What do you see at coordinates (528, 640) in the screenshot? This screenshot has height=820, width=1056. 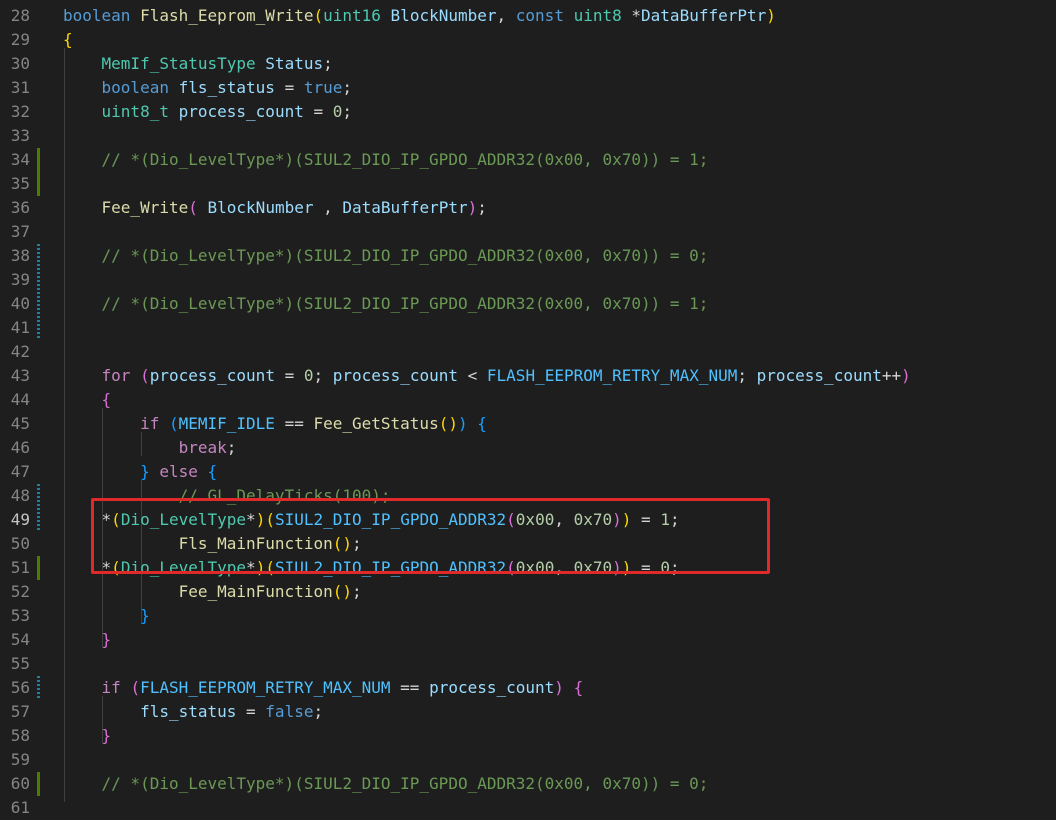 I see `code-line: 54 }` at bounding box center [528, 640].